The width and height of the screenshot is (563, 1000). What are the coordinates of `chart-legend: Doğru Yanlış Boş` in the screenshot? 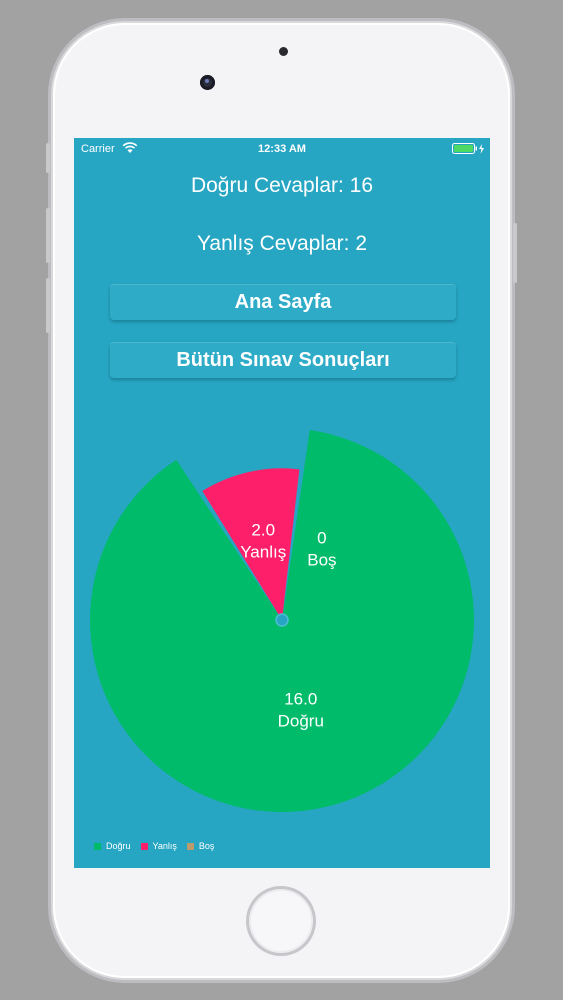 It's located at (159, 846).